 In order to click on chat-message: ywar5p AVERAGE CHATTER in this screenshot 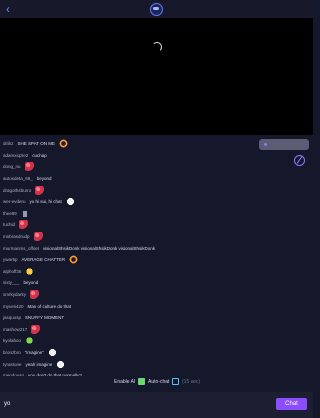, I will do `click(118, 260)`.